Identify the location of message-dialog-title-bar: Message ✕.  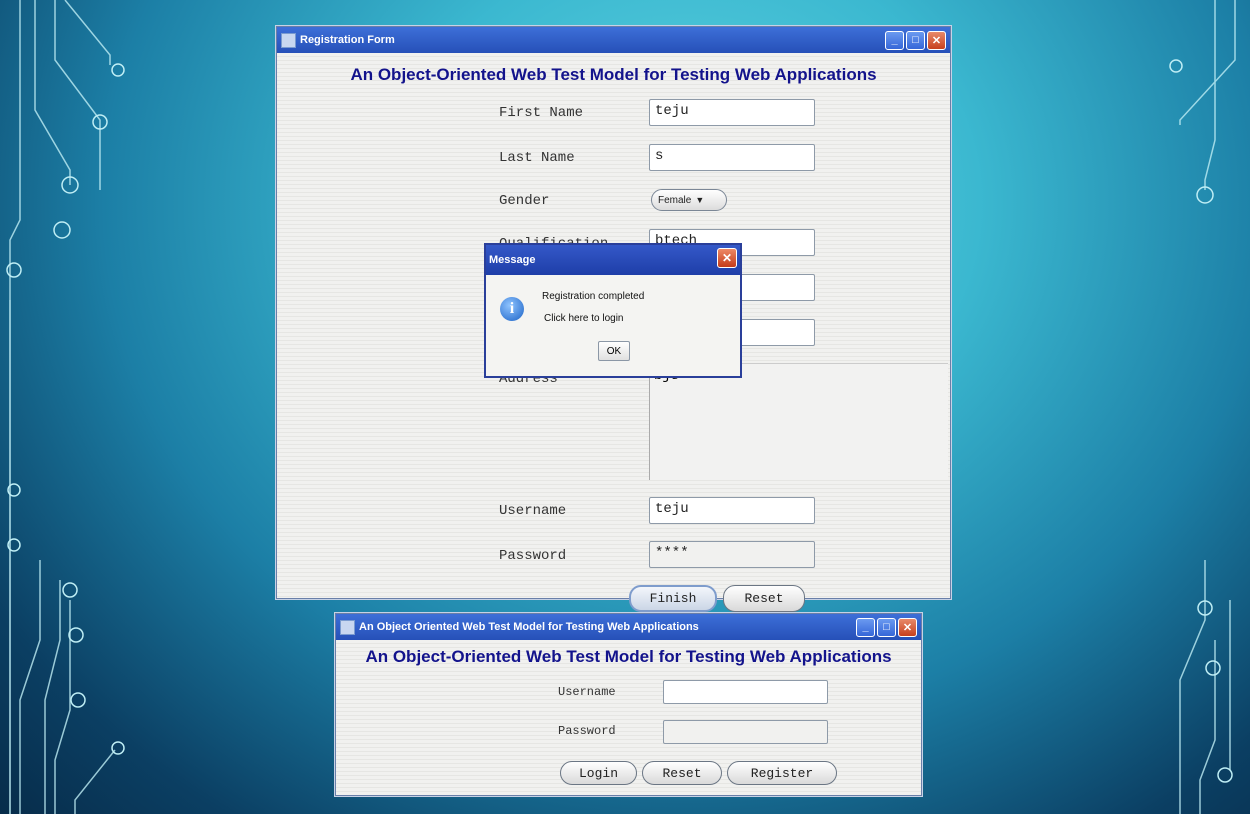
(613, 260).